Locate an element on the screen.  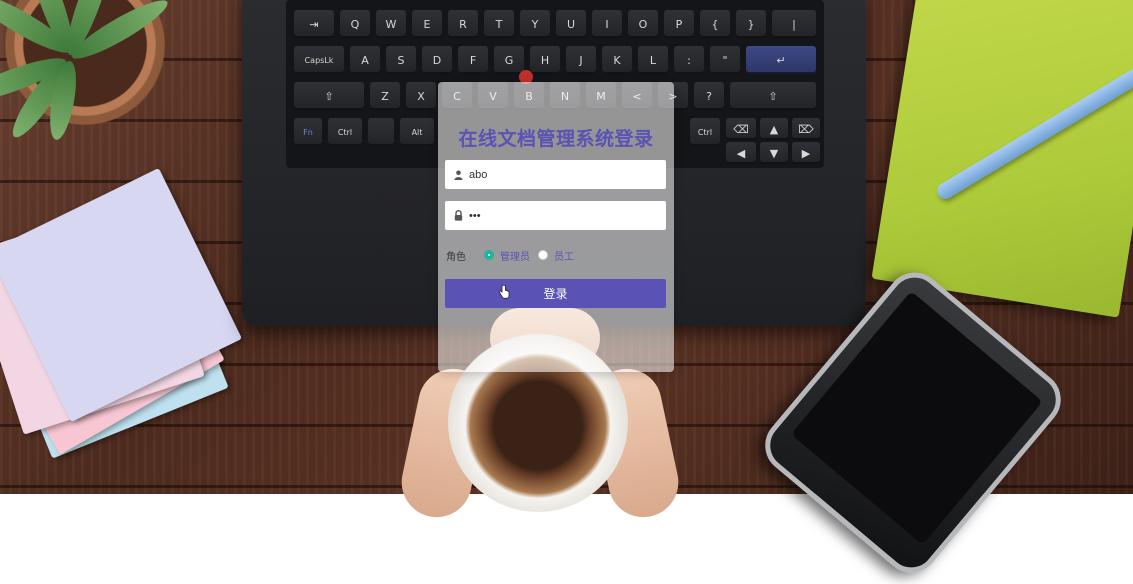
login-button: 登录 is located at coordinates (555, 293).